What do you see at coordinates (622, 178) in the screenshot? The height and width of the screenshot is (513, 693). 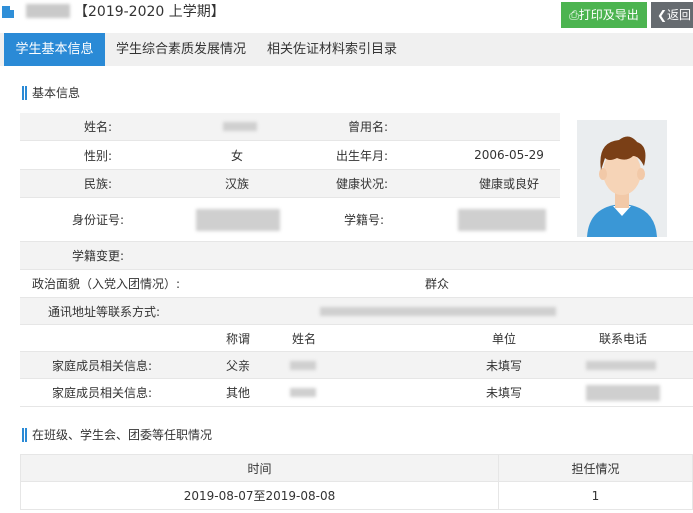 I see `student-photo` at bounding box center [622, 178].